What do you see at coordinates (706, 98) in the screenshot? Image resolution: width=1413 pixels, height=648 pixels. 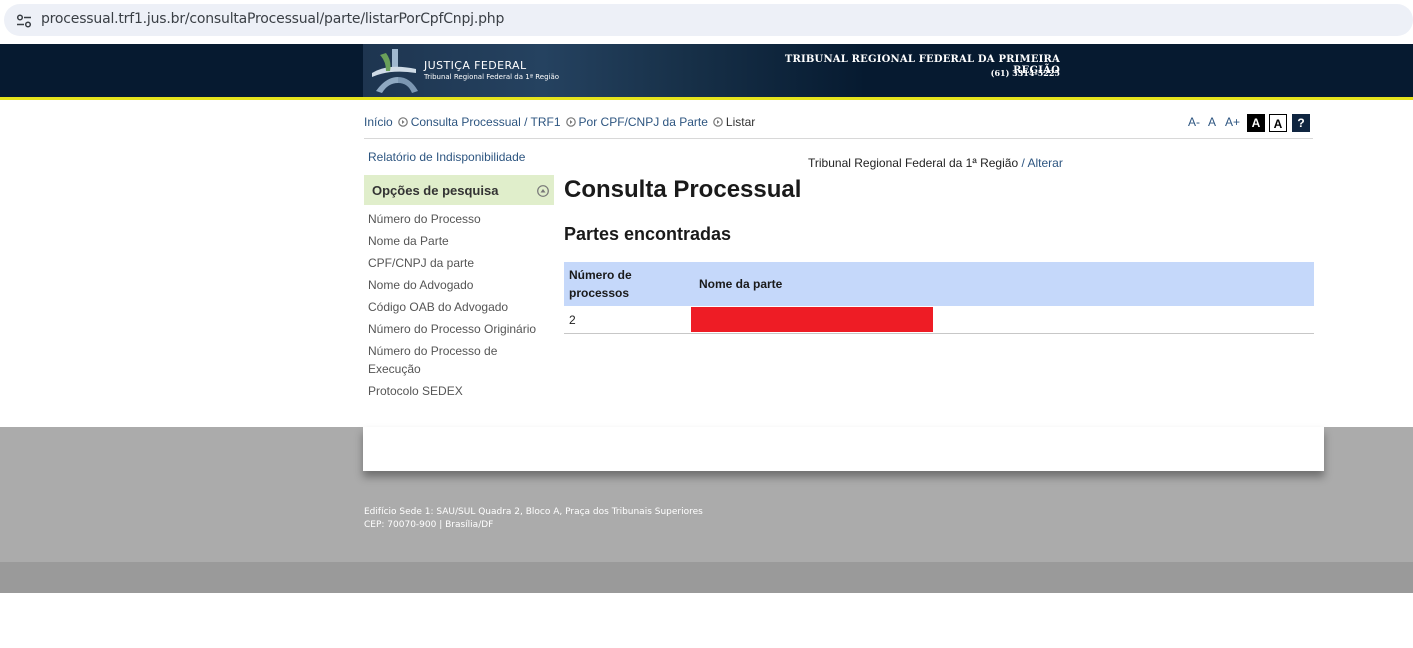 I see `header-accent-line` at bounding box center [706, 98].